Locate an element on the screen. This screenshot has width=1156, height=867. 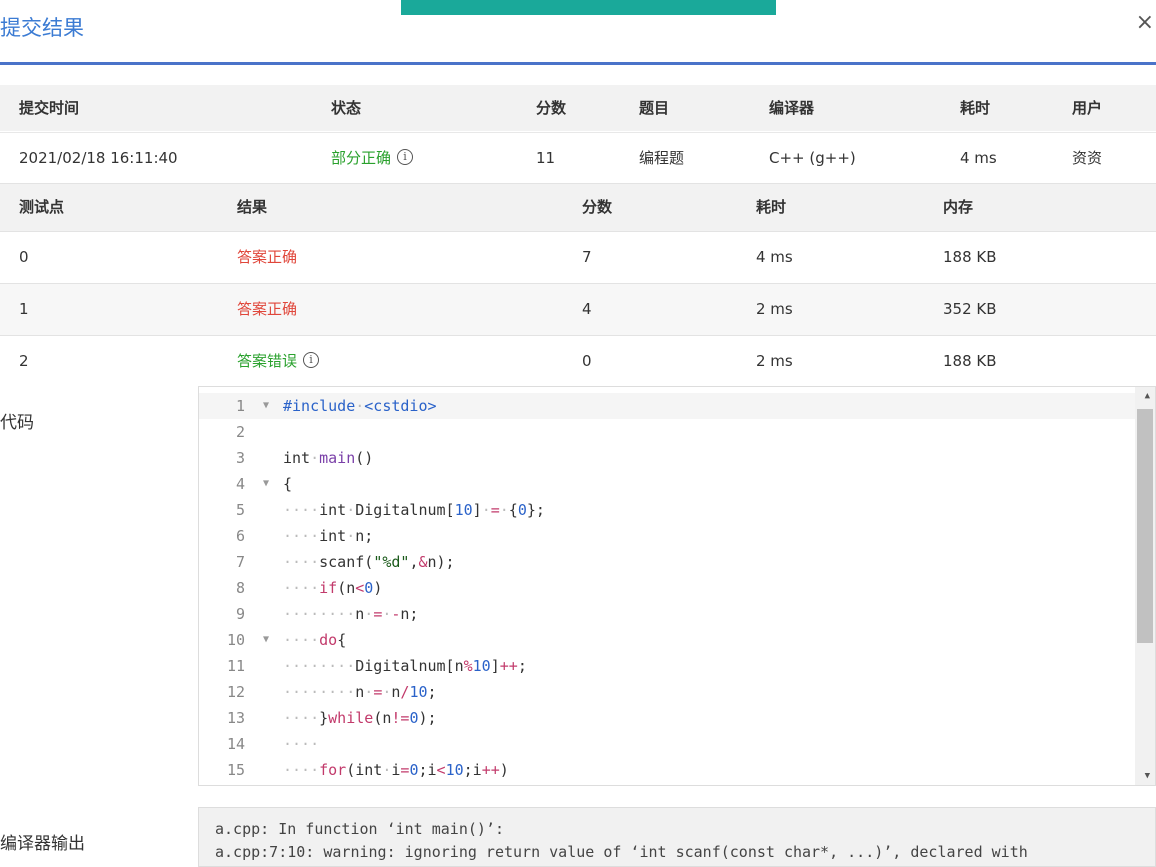
testcase-result-wrong: 答案错误 i is located at coordinates (278, 361).